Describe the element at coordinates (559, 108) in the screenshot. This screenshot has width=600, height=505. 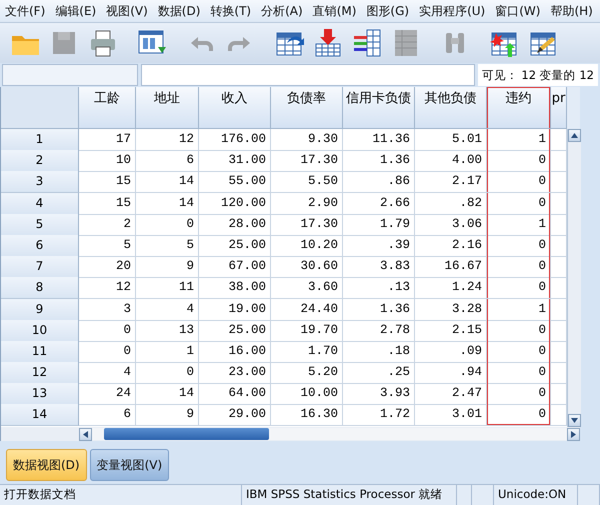
I see `column-header: pr` at that location.